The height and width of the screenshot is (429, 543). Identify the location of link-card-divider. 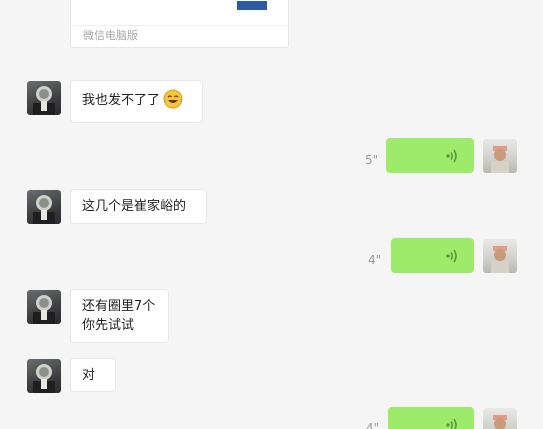
(179, 25).